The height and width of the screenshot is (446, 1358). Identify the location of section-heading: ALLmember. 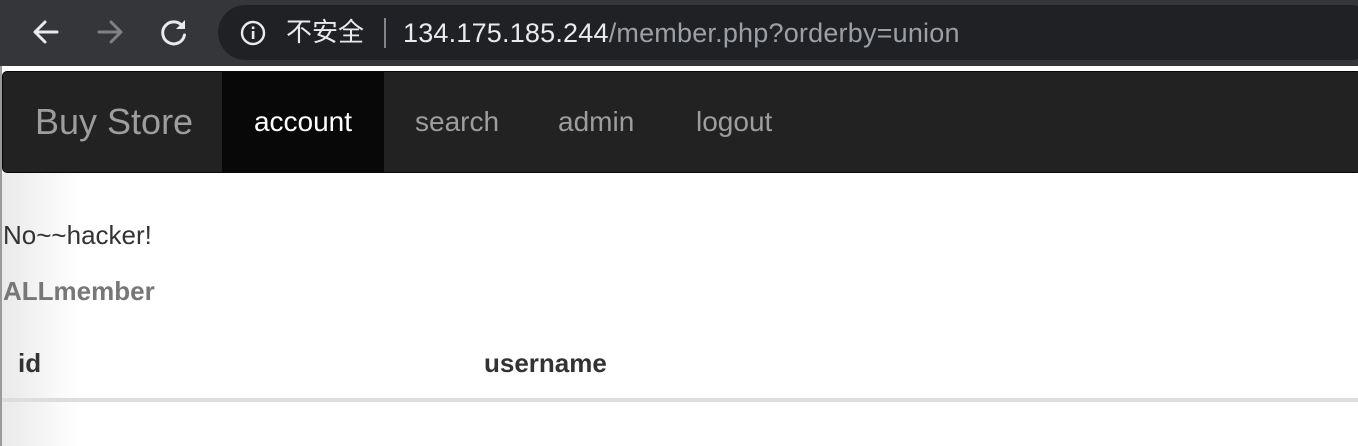
(79, 291).